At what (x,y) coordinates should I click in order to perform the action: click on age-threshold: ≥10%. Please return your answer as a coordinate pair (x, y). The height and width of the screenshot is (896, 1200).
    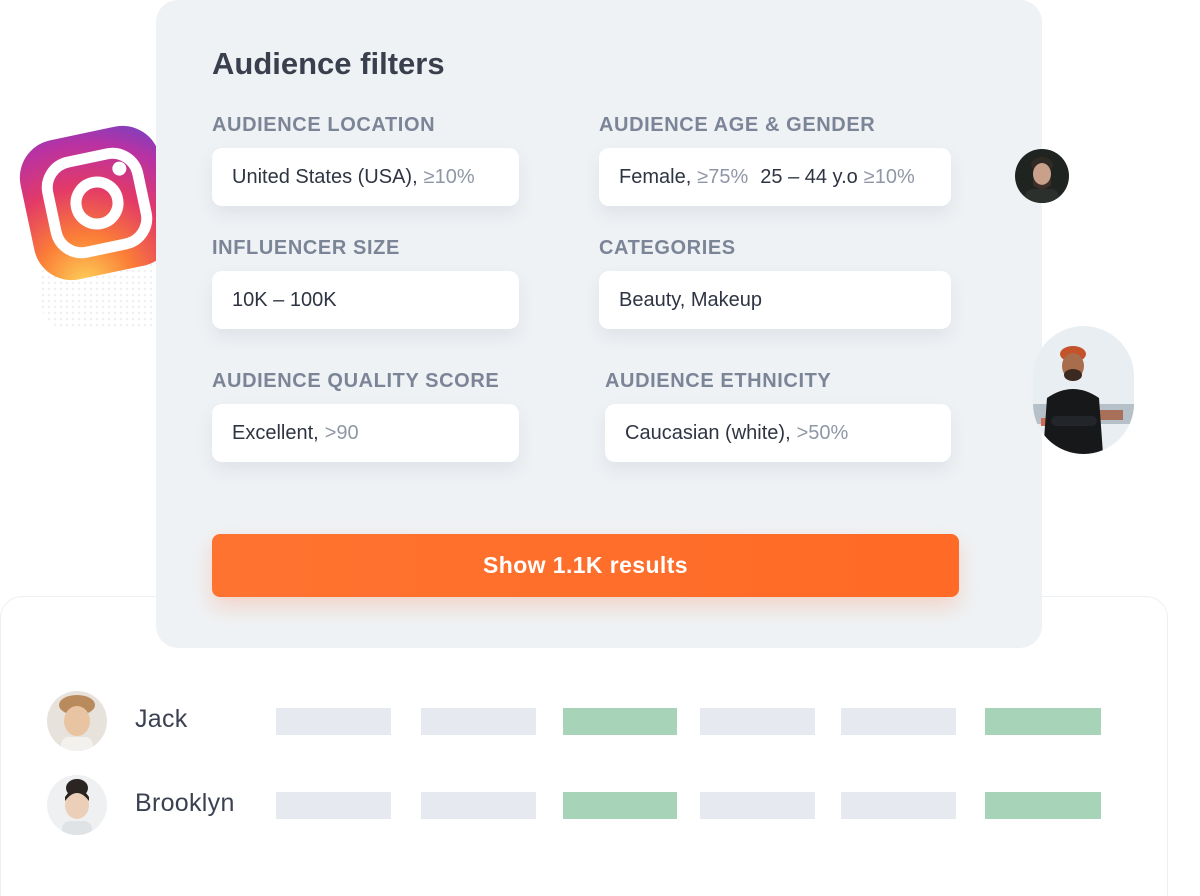
    Looking at the image, I should click on (889, 176).